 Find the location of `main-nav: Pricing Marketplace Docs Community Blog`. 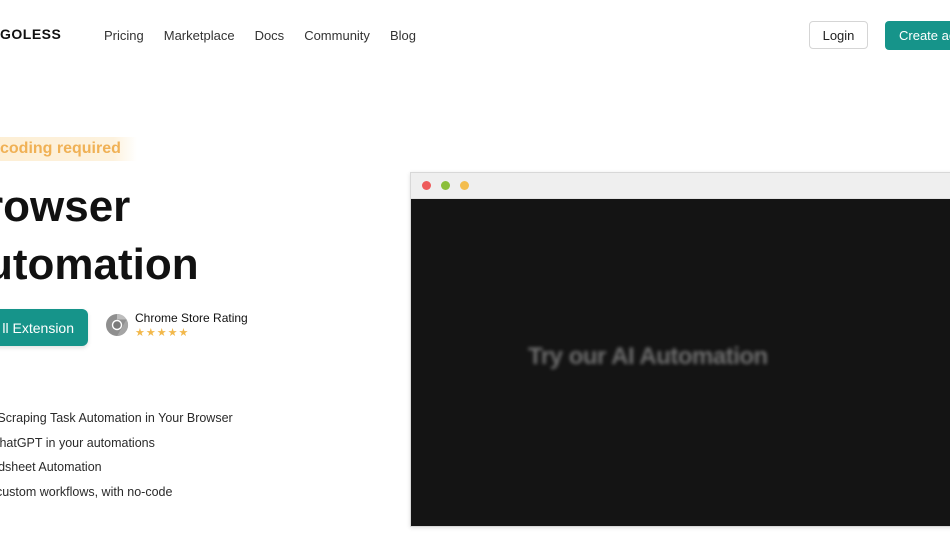

main-nav: Pricing Marketplace Docs Community Blog is located at coordinates (270, 35).